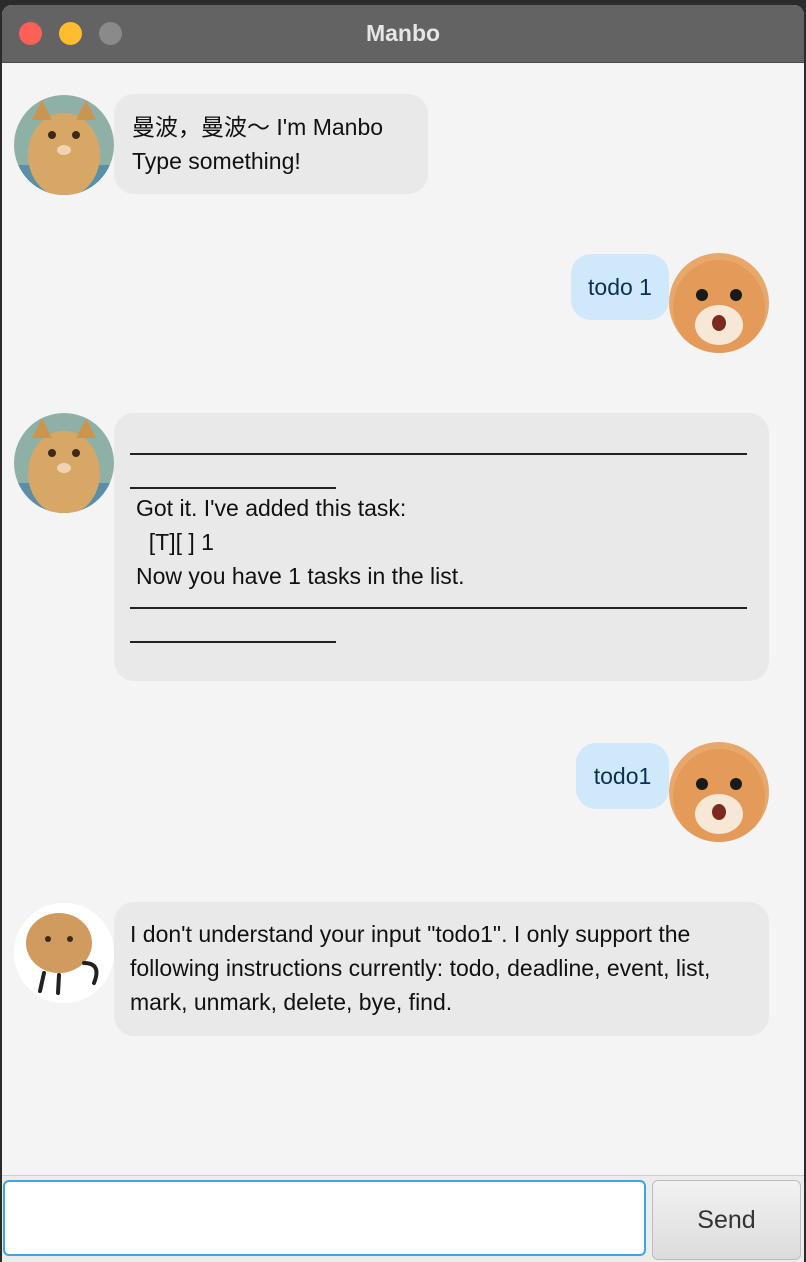 Image resolution: width=806 pixels, height=1262 pixels. I want to click on cat-sticker-avatar, so click(64, 953).